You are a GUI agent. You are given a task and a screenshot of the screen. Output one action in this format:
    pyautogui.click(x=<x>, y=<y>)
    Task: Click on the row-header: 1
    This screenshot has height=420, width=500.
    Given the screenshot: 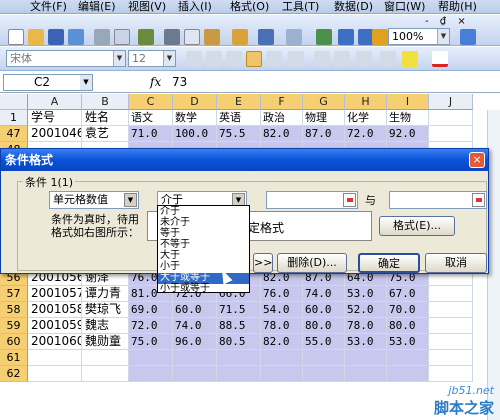 What is the action you would take?
    pyautogui.click(x=14, y=118)
    